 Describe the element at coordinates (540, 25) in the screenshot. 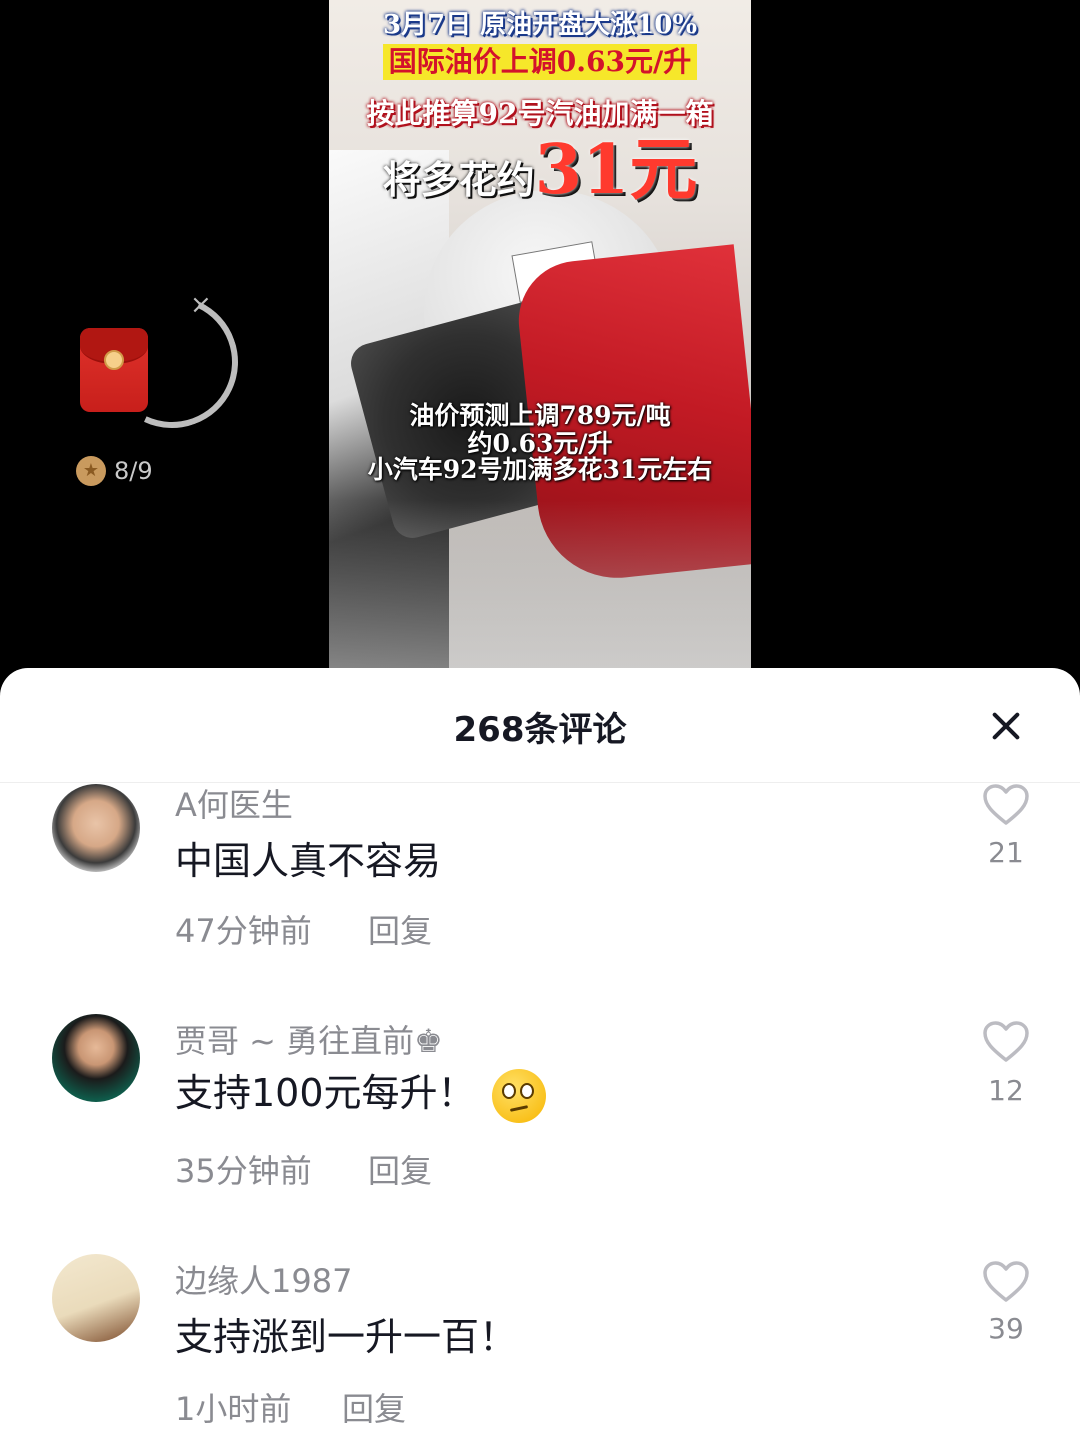

I see `video-title-line1: 3月7日 原油开盘大涨10%` at that location.